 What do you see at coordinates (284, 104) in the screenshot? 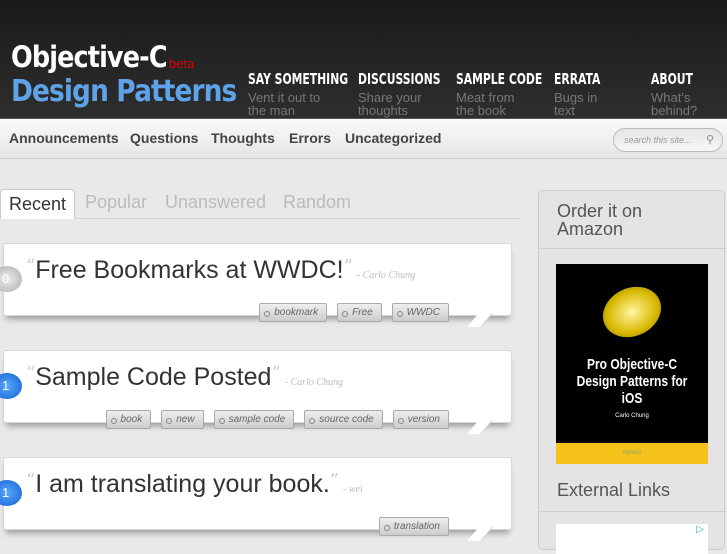
I see `nav-subtitle: Vent it out to the man` at bounding box center [284, 104].